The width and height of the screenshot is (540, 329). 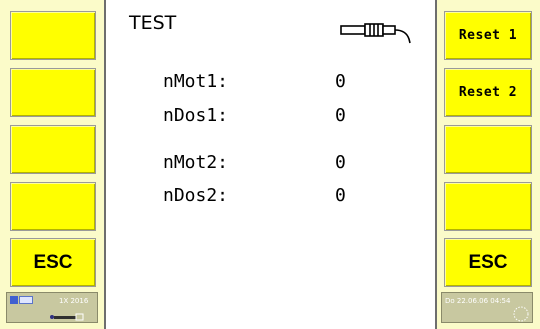 I want to click on proximity-sensor-icon, so click(x=375, y=33).